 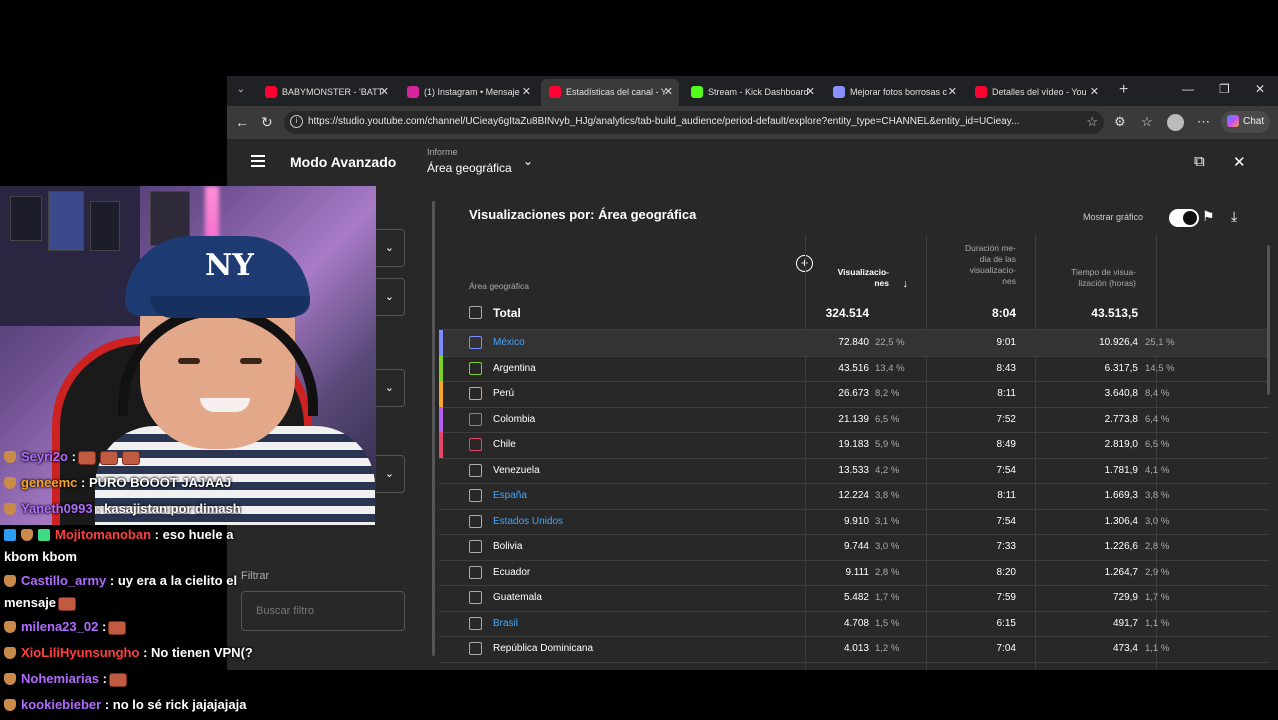 What do you see at coordinates (510, 495) in the screenshot?
I see `row-name: España` at bounding box center [510, 495].